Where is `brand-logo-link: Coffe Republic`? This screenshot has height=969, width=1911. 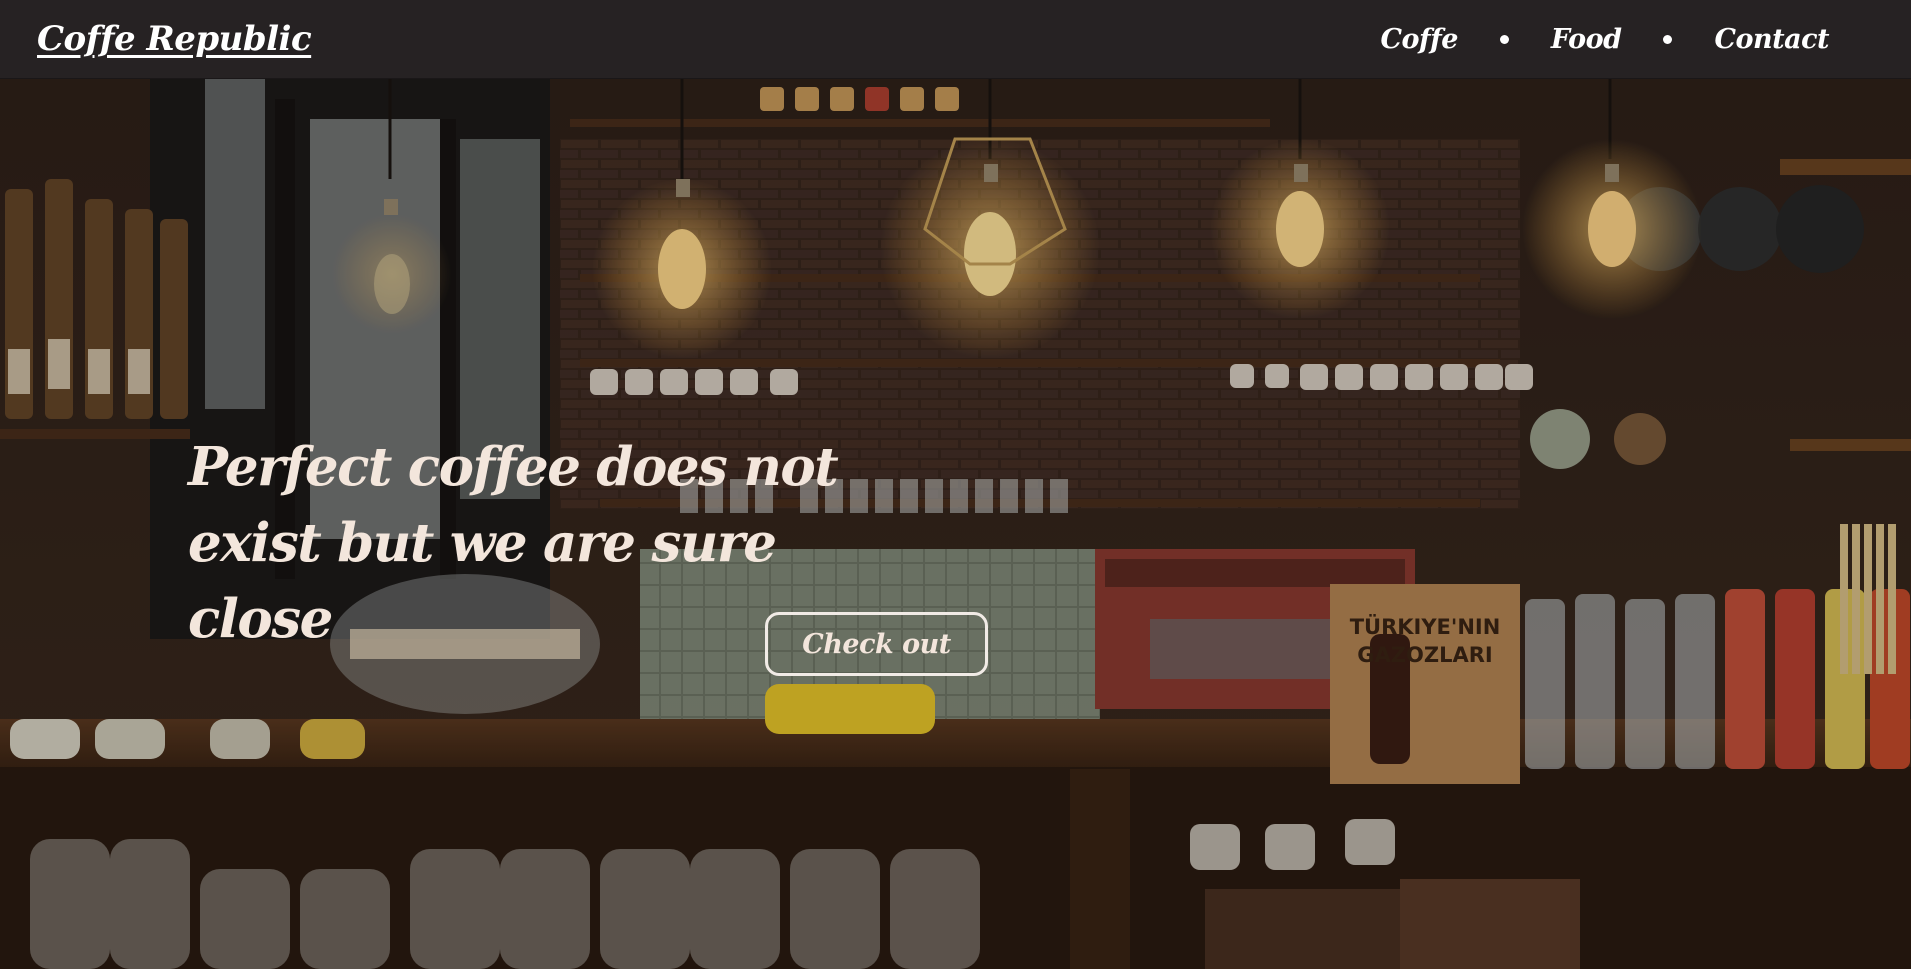 brand-logo-link: Coffe Republic is located at coordinates (174, 39).